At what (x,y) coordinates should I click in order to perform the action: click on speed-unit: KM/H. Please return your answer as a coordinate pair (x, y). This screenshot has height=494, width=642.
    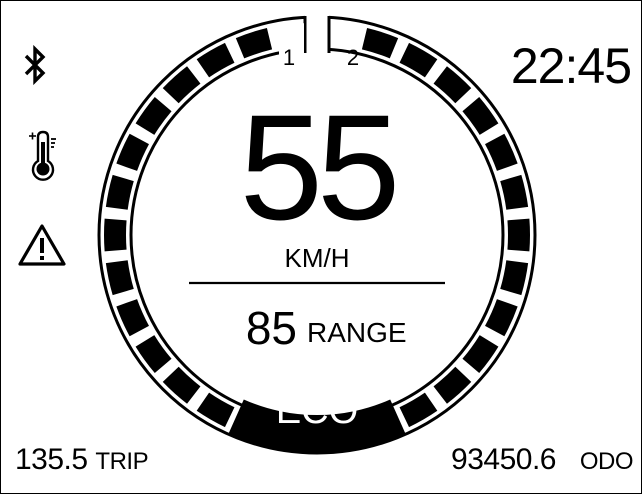
    Looking at the image, I should click on (317, 258).